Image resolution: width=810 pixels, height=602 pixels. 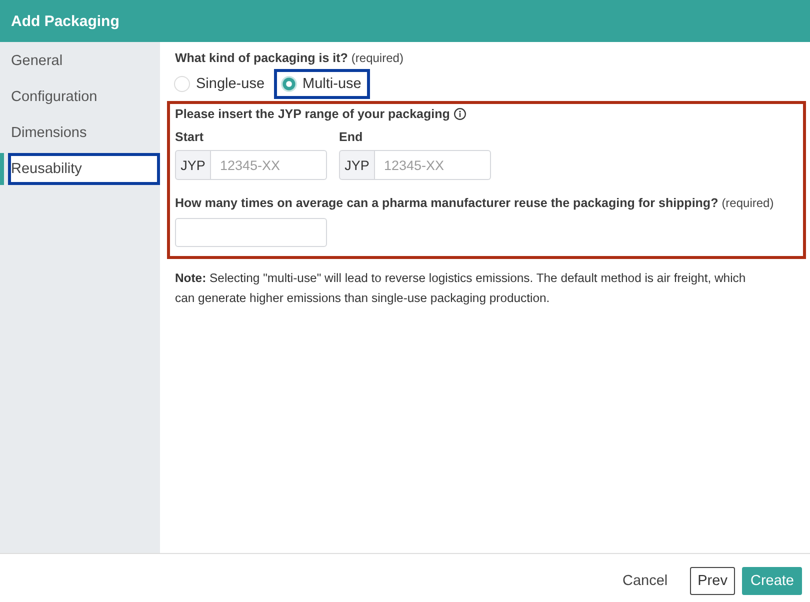 What do you see at coordinates (84, 169) in the screenshot?
I see `sidebar-item: Reusability` at bounding box center [84, 169].